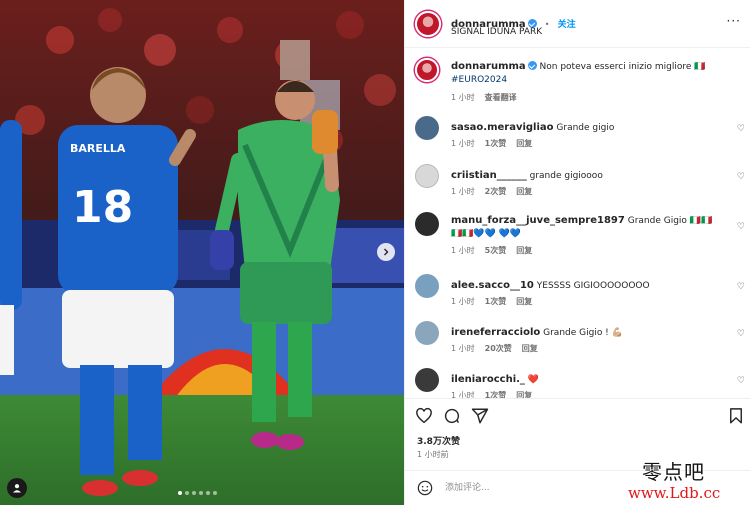 Image resolution: width=750 pixels, height=505 pixels. Describe the element at coordinates (197, 493) in the screenshot. I see `slide-indicator` at that location.